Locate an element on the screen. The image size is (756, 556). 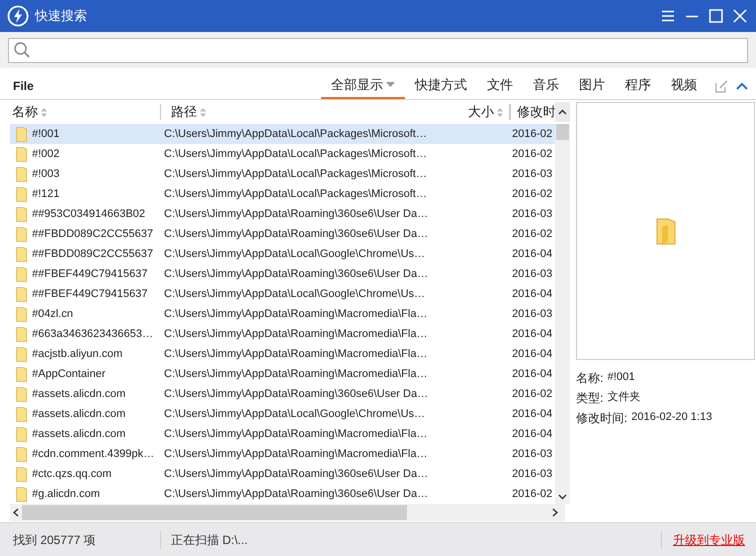
menu-icon is located at coordinates (668, 16).